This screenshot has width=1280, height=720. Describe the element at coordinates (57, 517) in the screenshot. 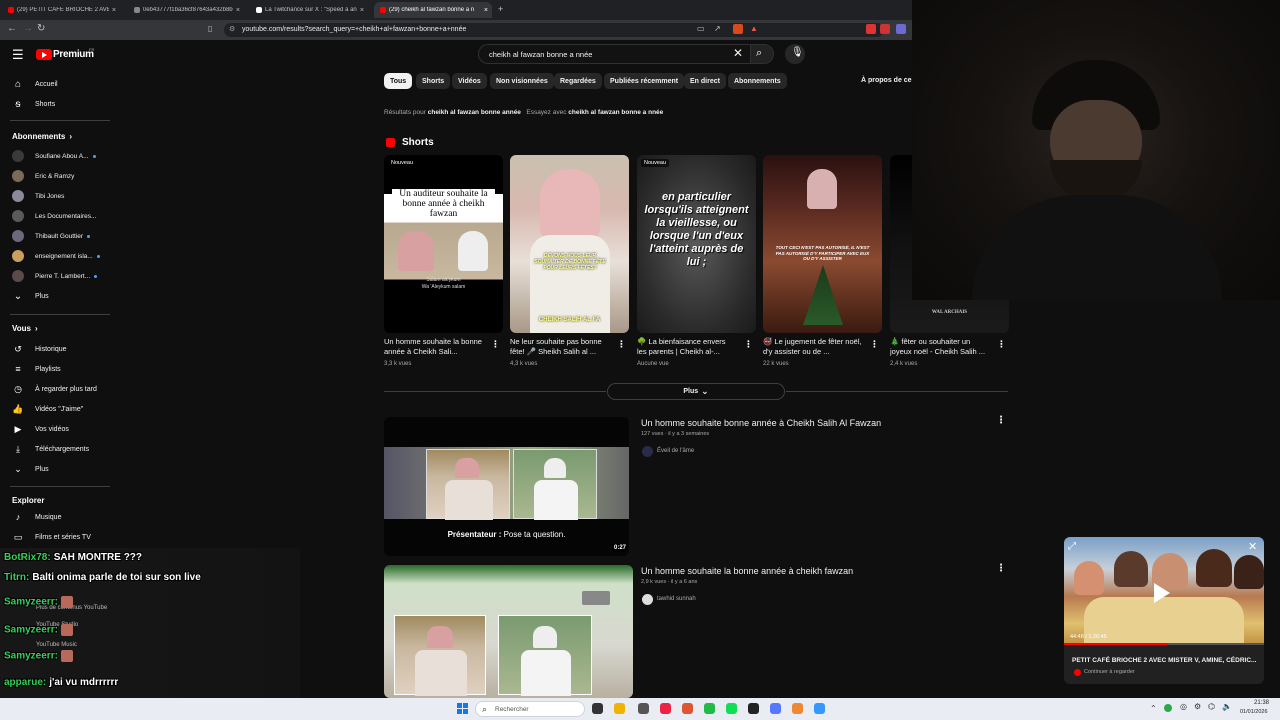

I see `sidebar-item-music: ♪ Musique` at that location.